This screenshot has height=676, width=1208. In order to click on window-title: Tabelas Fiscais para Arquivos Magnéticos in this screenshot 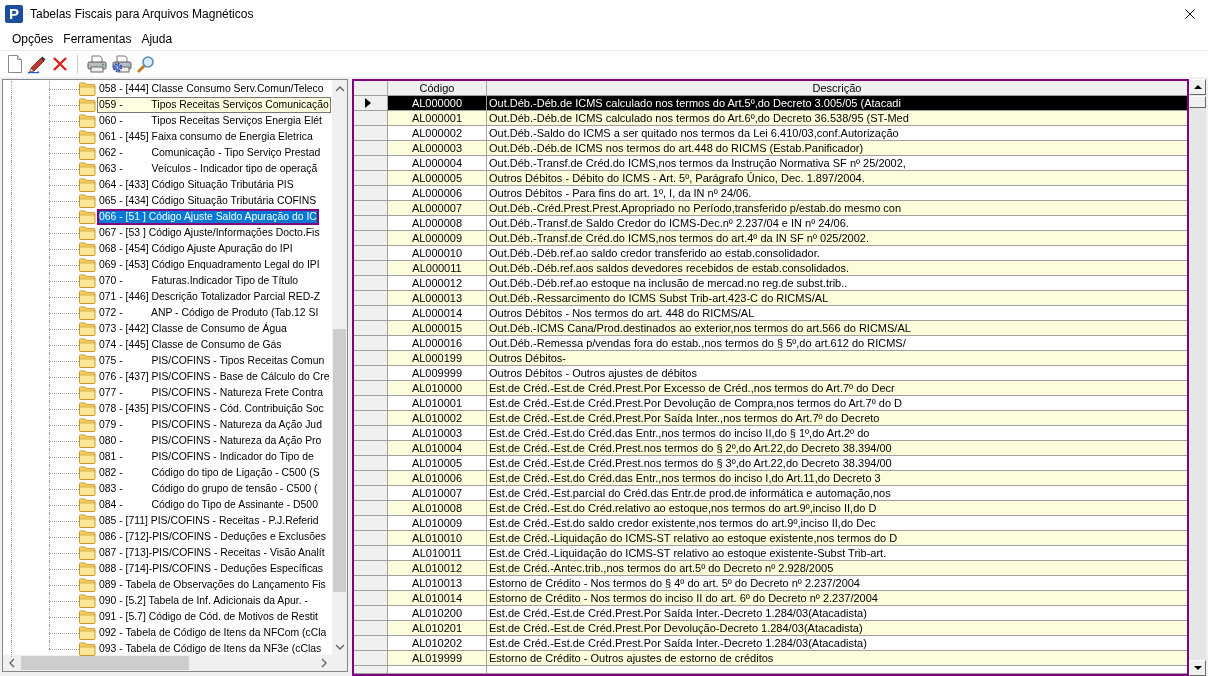, I will do `click(142, 14)`.